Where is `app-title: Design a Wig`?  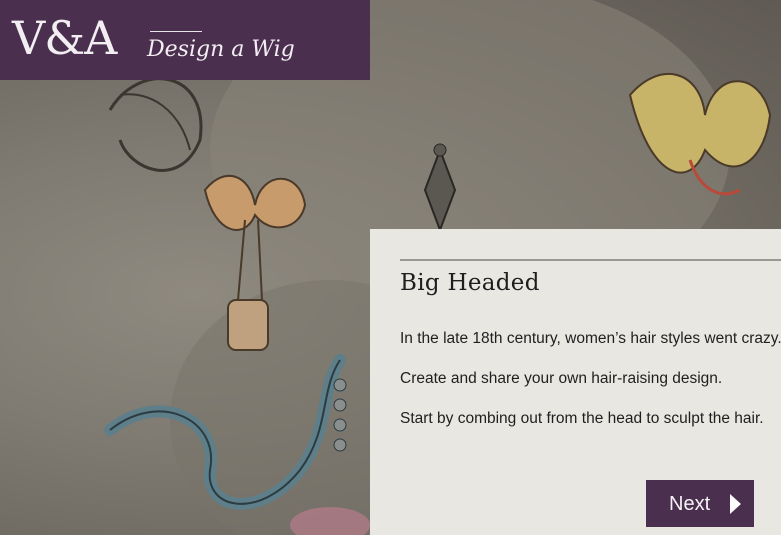 app-title: Design a Wig is located at coordinates (221, 49).